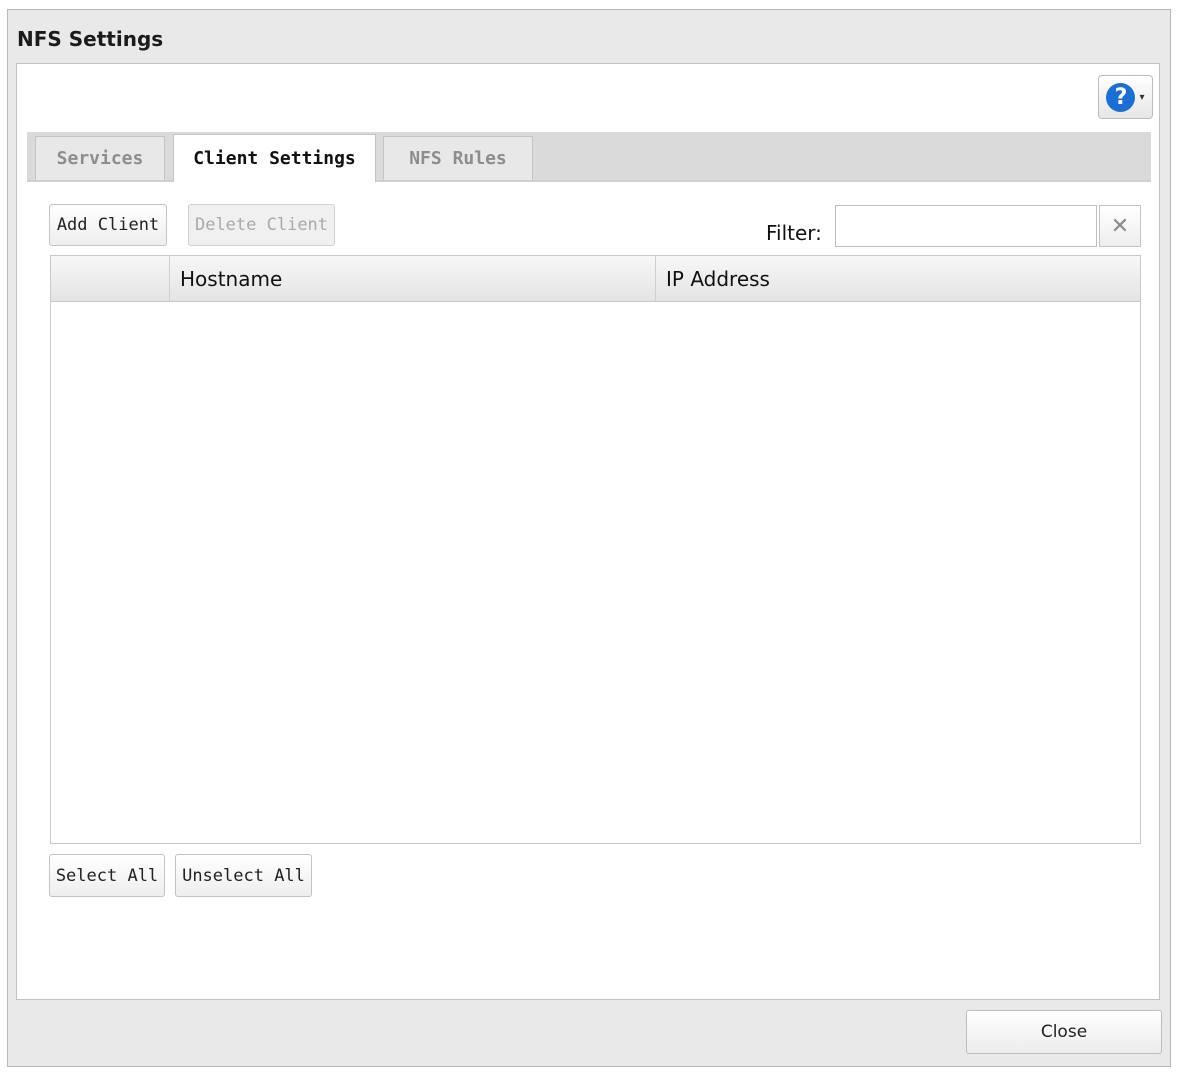 The image size is (1187, 1073). I want to click on close-button: Close, so click(1064, 1032).